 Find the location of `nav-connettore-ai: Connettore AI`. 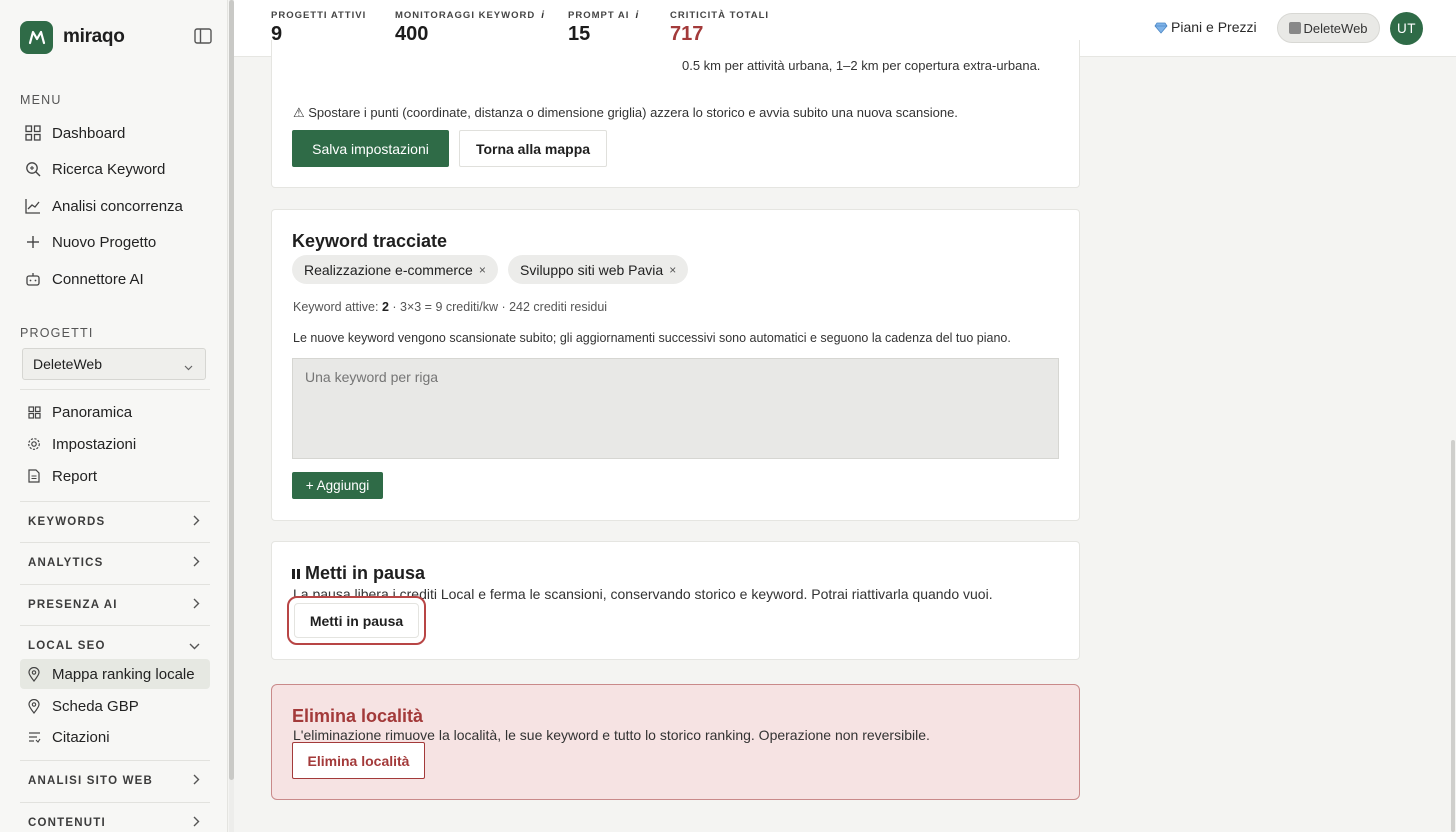

nav-connettore-ai: Connettore AI is located at coordinates (115, 279).